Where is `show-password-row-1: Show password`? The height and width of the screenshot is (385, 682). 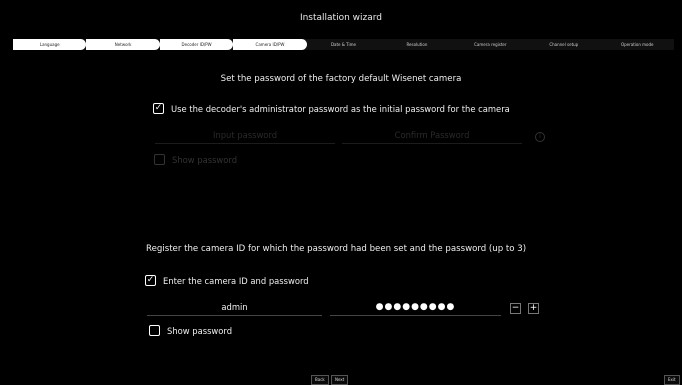
show-password-row-1: Show password is located at coordinates (195, 159).